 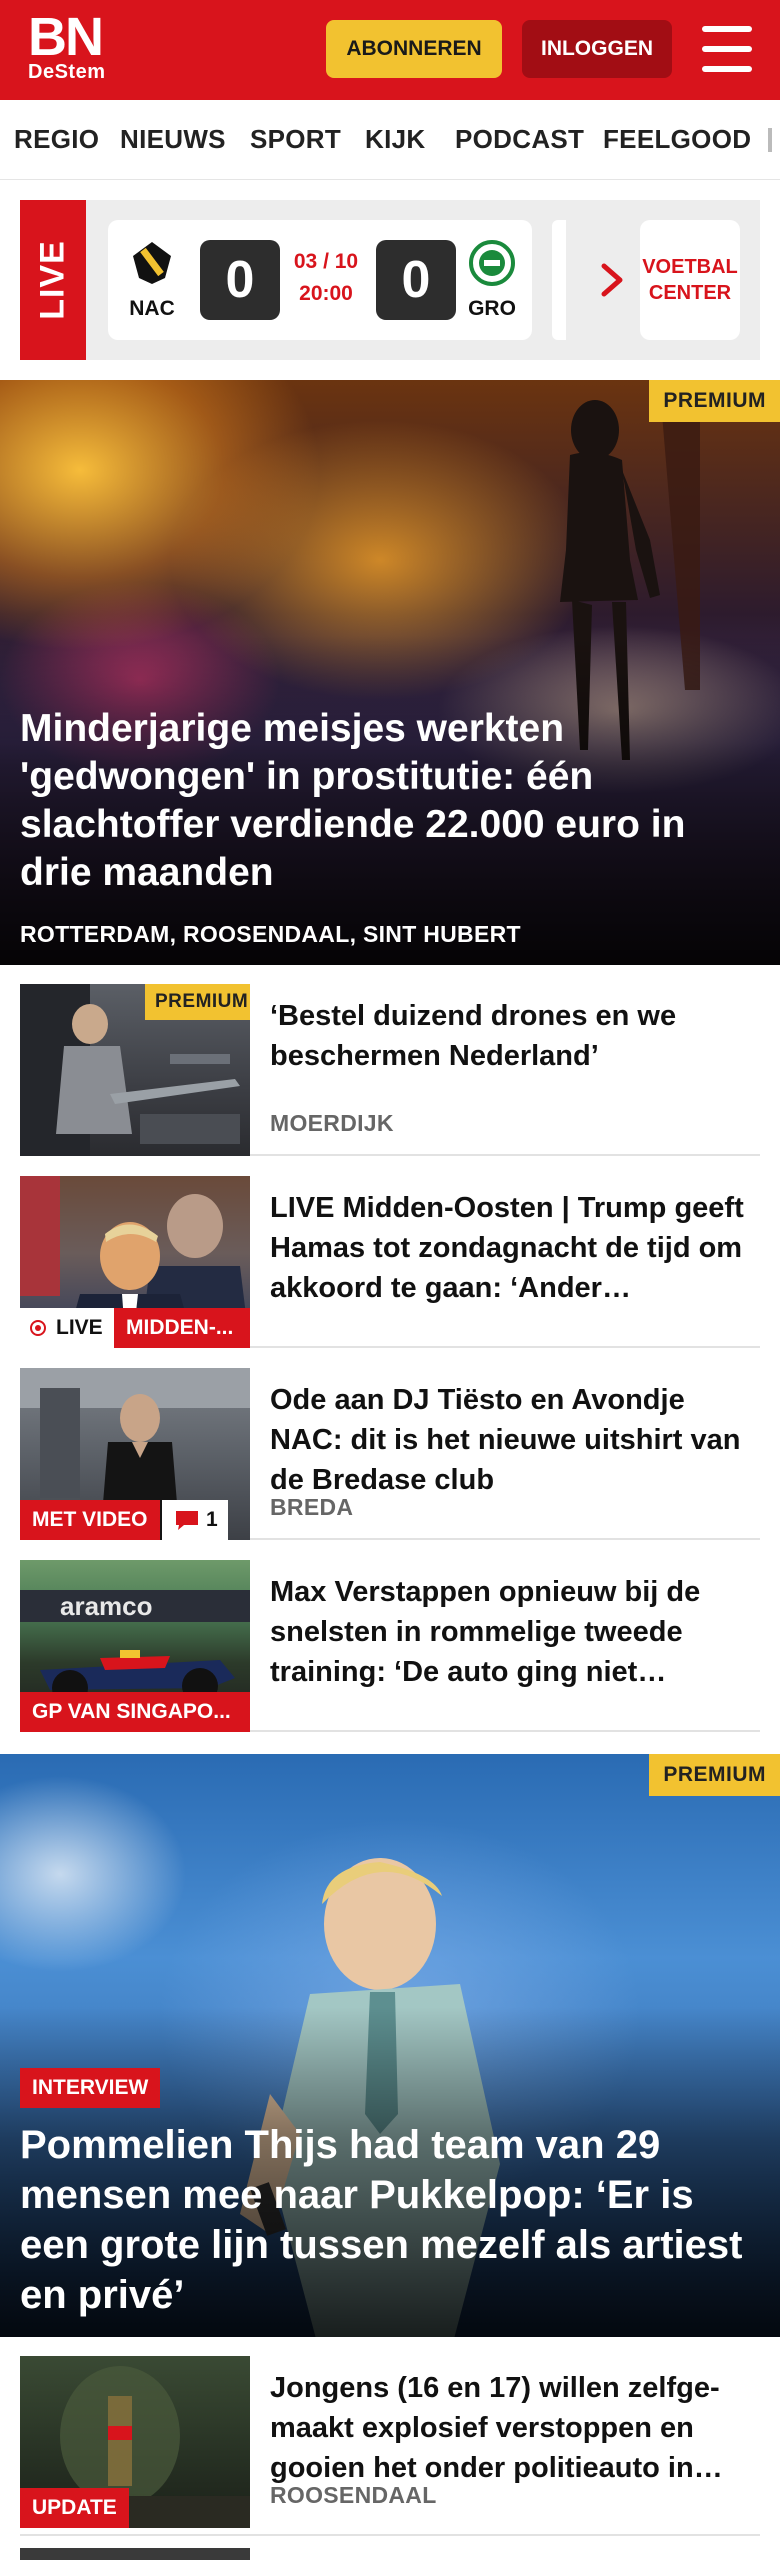 I want to click on nav-item-feelgood: FEELGOOD, so click(x=677, y=139).